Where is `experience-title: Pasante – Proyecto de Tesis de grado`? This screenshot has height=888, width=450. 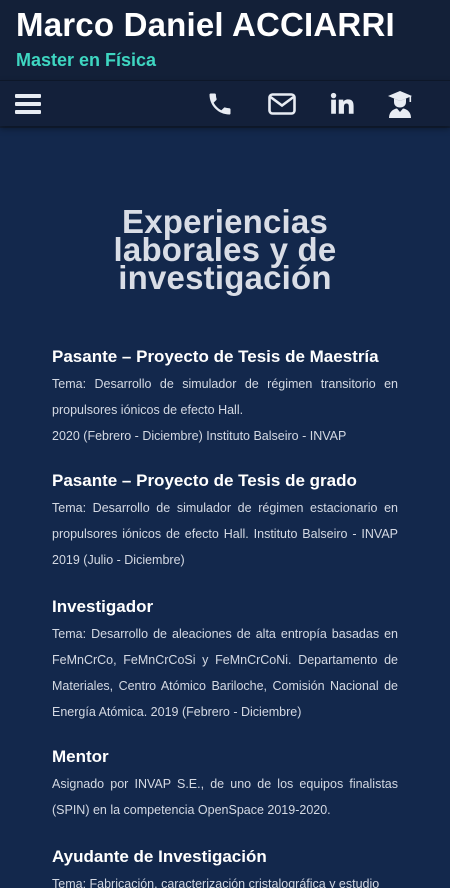
experience-title: Pasante – Proyecto de Tesis de grado is located at coordinates (204, 480).